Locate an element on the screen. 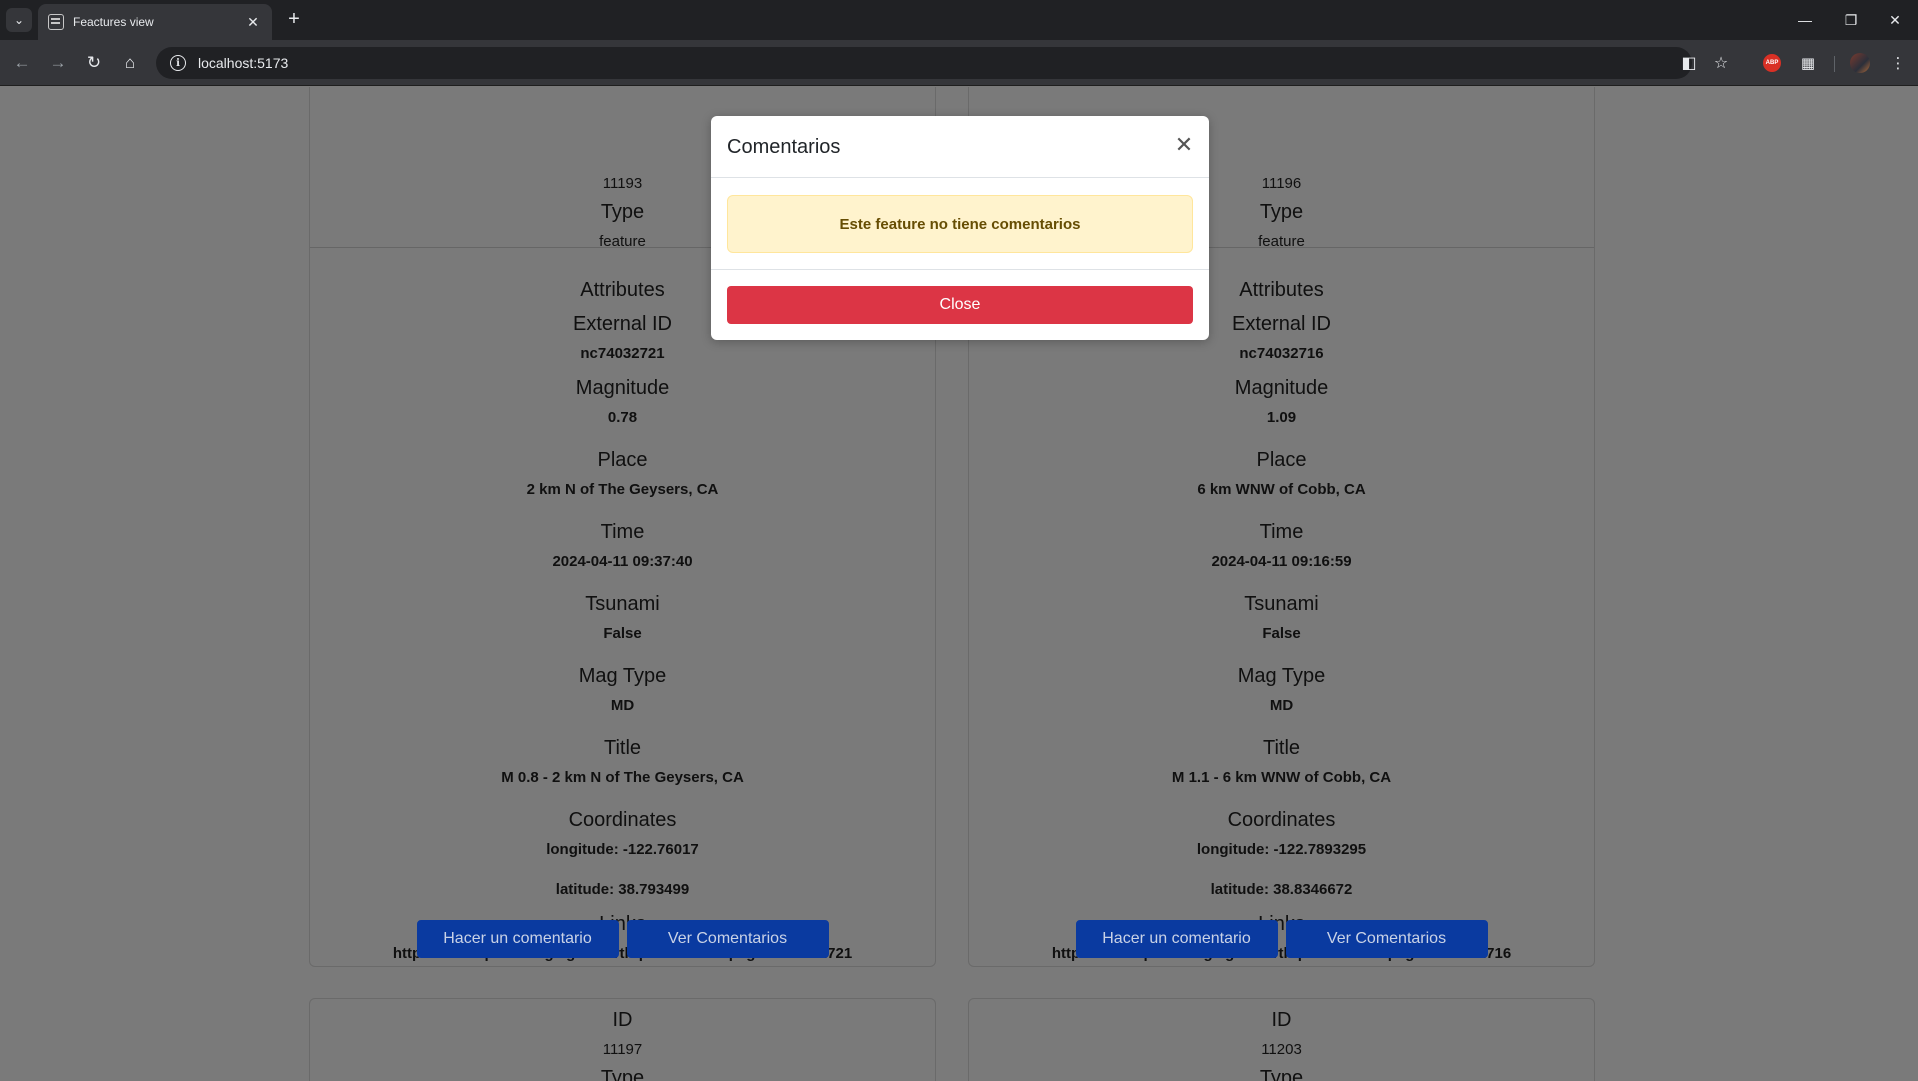 This screenshot has width=1918, height=1081. bookmark-star-icon: ☆ is located at coordinates (1721, 63).